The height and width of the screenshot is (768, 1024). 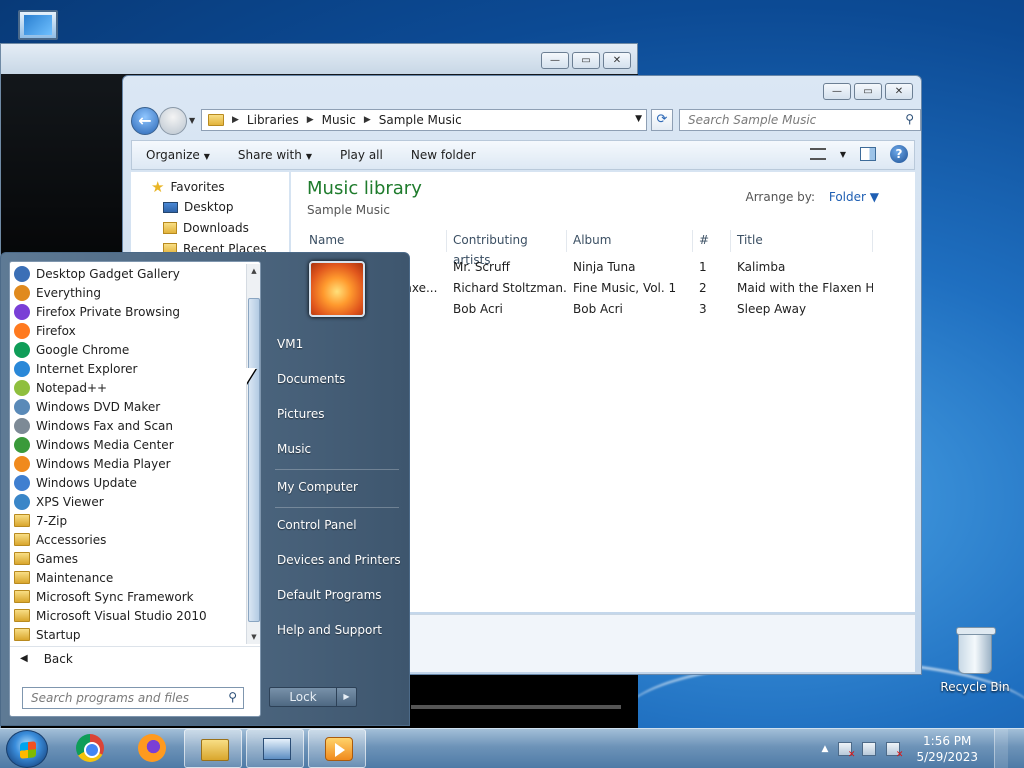 I want to click on play-all-button: Play all, so click(x=361, y=155).